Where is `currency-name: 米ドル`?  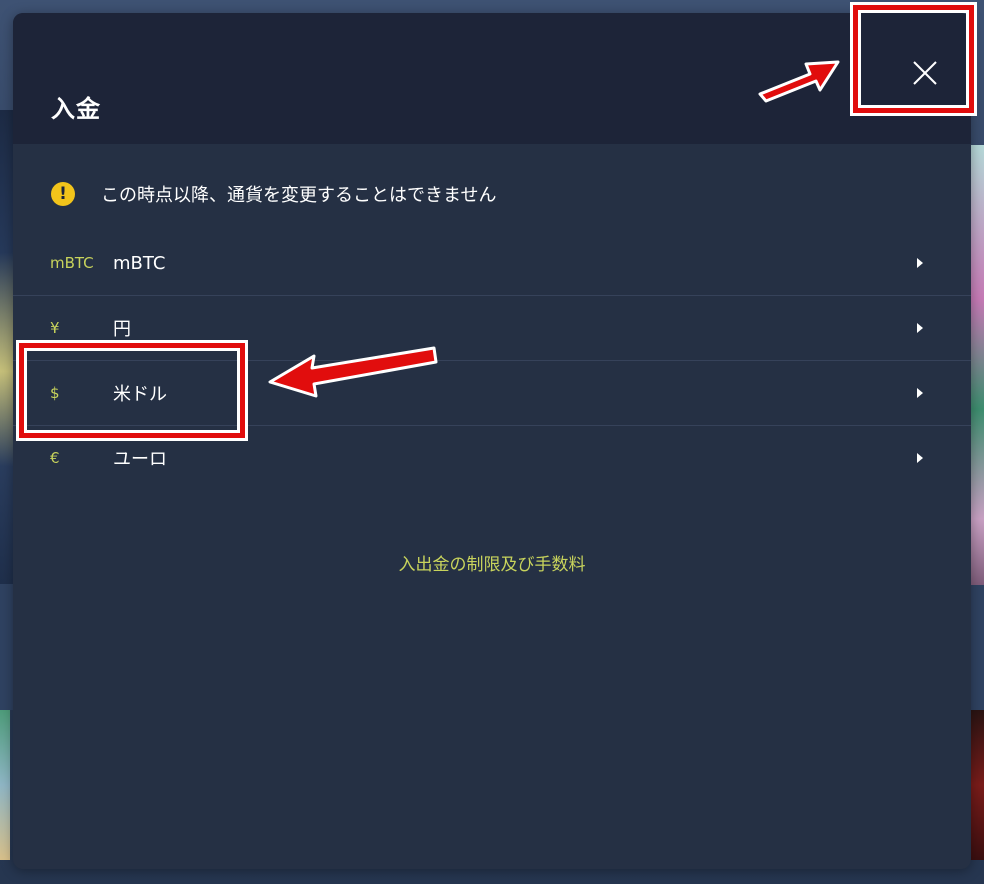
currency-name: 米ドル is located at coordinates (140, 394).